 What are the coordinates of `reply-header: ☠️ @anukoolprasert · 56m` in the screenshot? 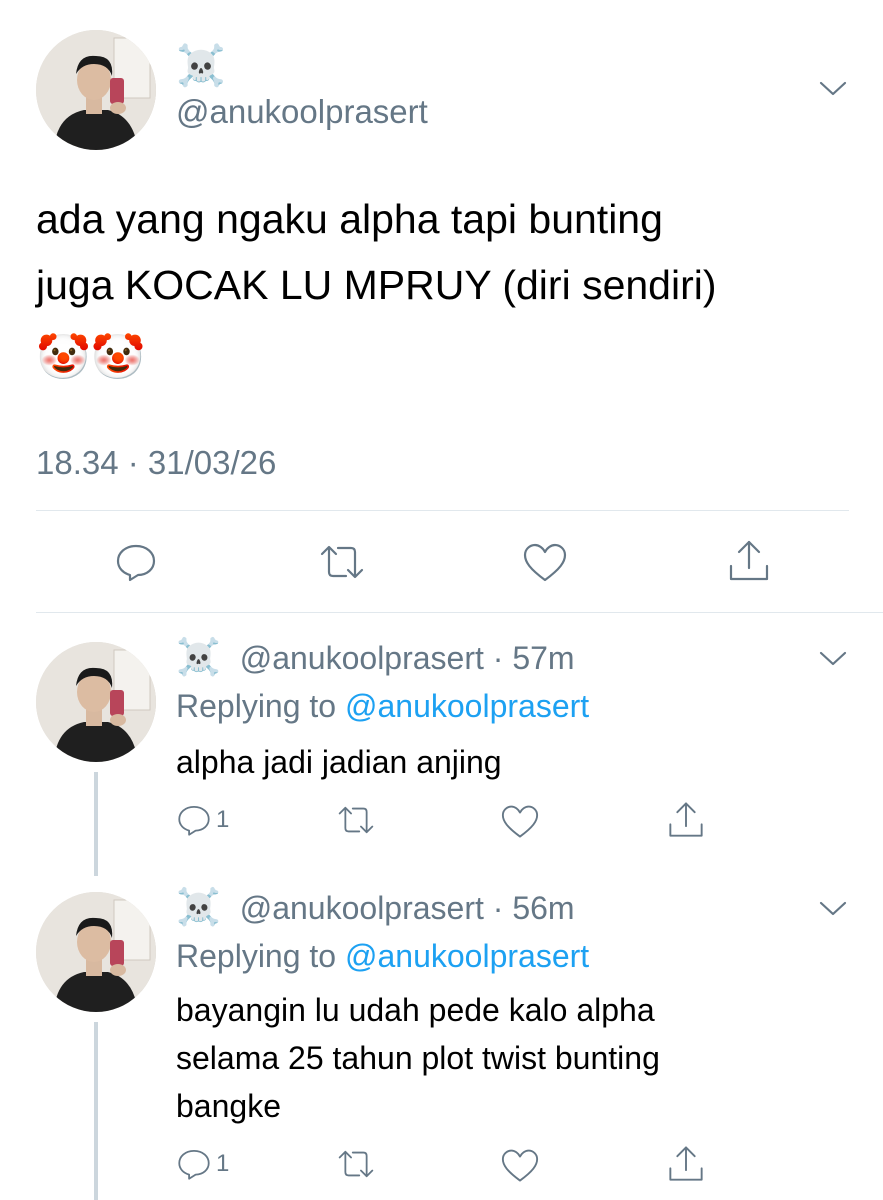 It's located at (375, 908).